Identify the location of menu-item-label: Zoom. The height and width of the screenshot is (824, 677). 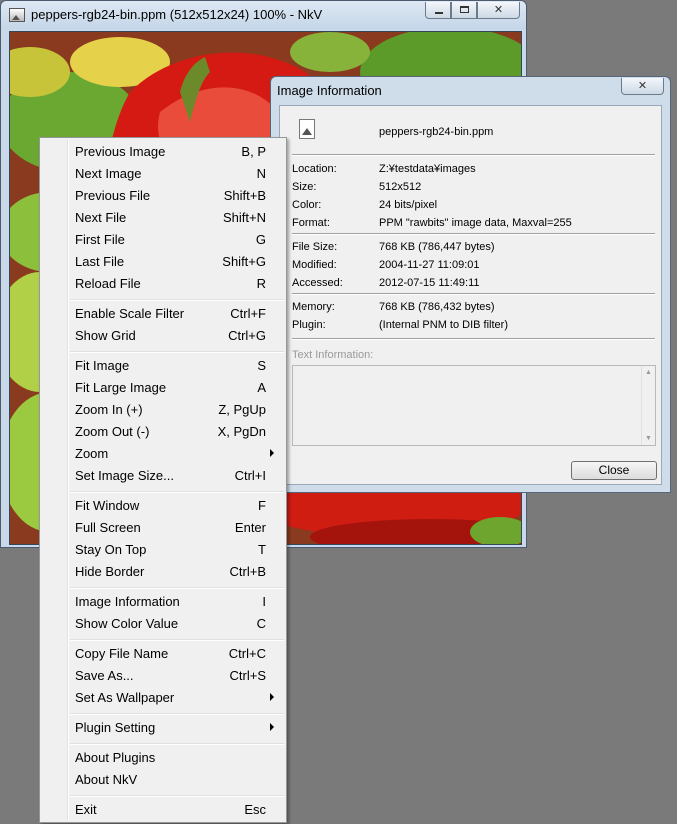
(92, 453).